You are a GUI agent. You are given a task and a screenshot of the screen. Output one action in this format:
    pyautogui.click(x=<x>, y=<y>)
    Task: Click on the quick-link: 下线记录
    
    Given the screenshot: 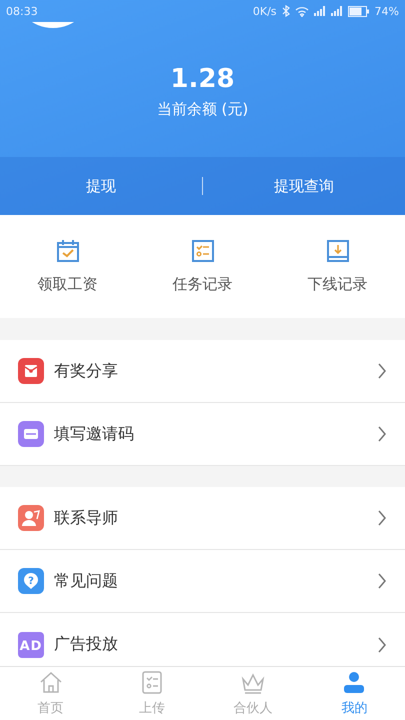 What is the action you would take?
    pyautogui.click(x=337, y=266)
    